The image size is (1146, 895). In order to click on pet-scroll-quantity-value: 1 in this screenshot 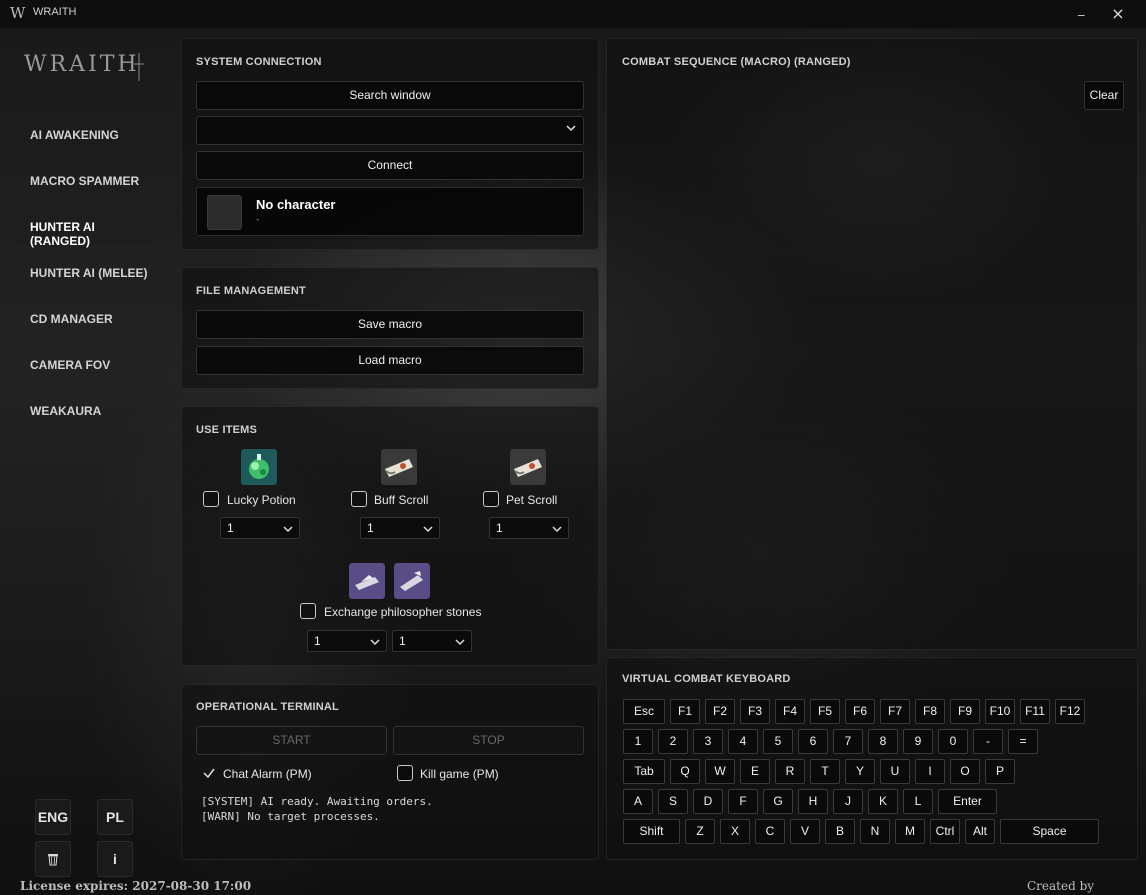, I will do `click(499, 528)`.